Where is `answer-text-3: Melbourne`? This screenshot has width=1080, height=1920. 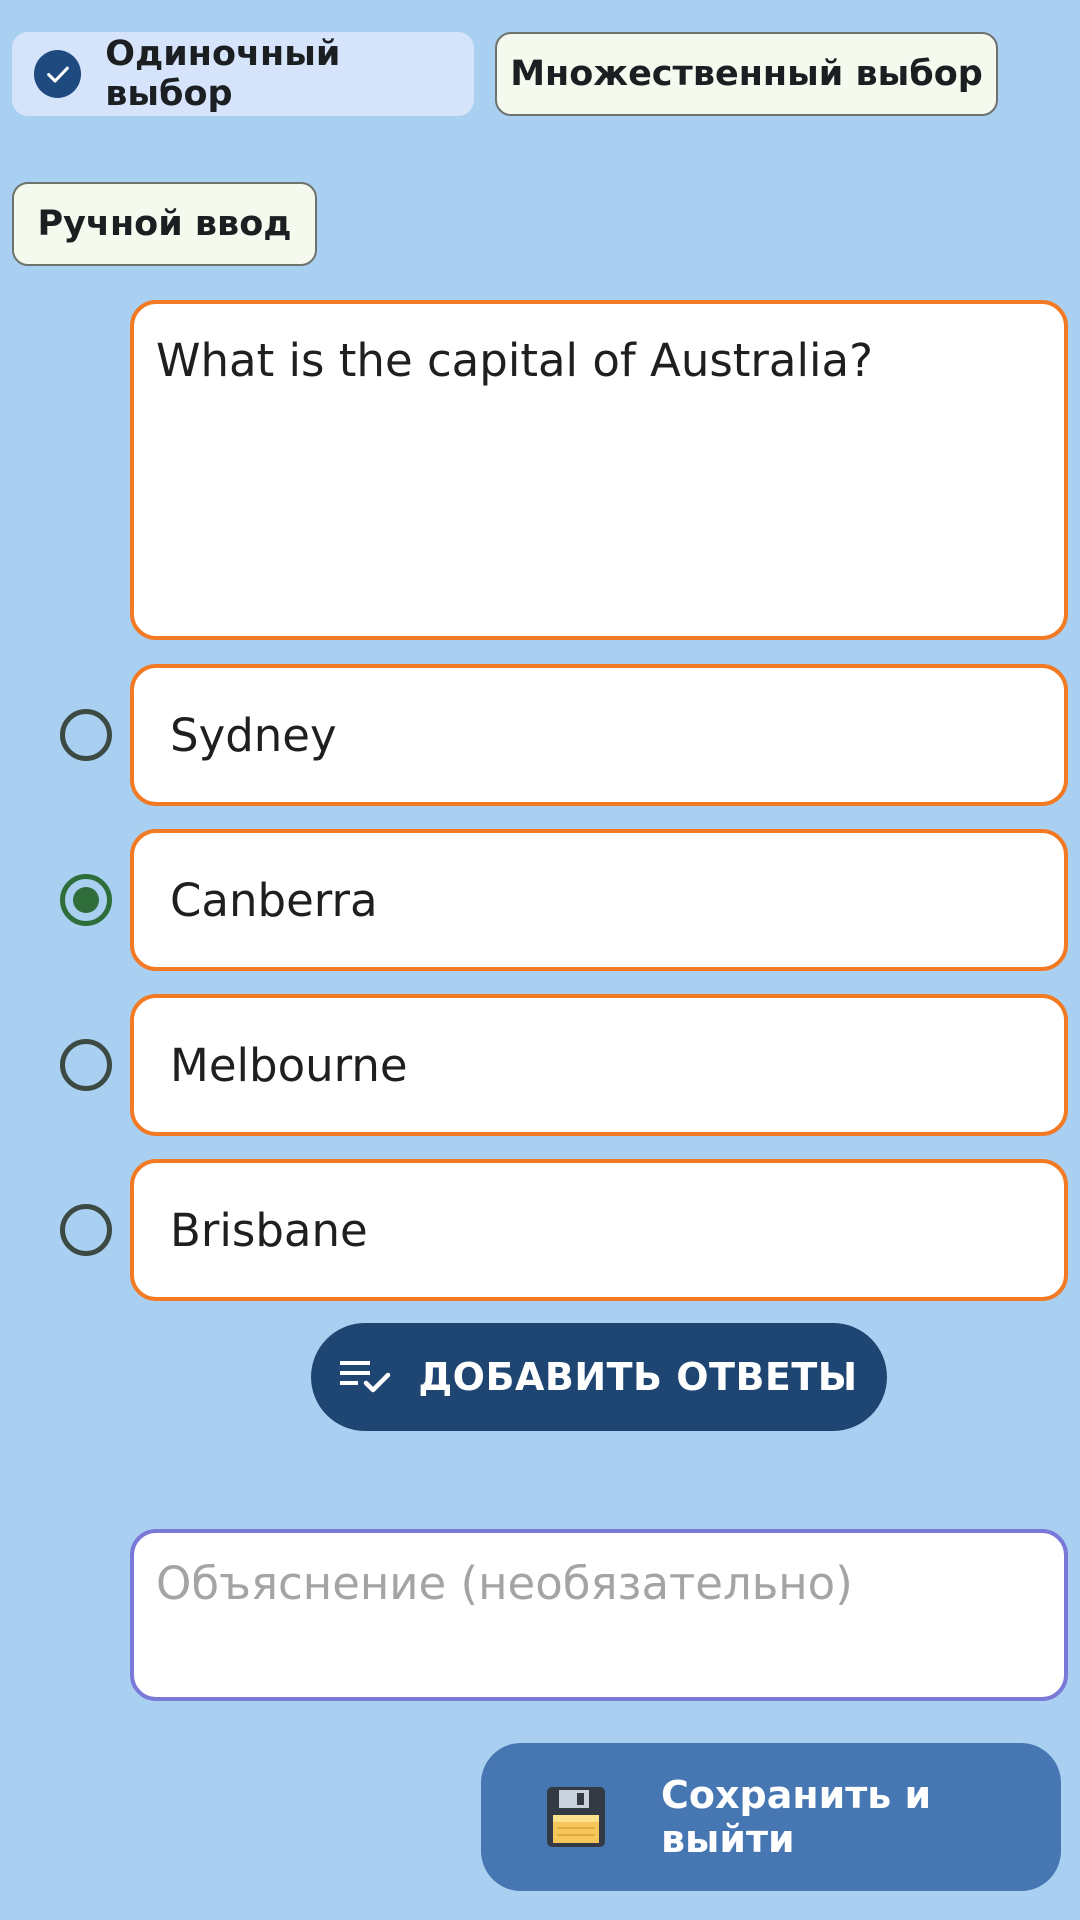 answer-text-3: Melbourne is located at coordinates (289, 1065).